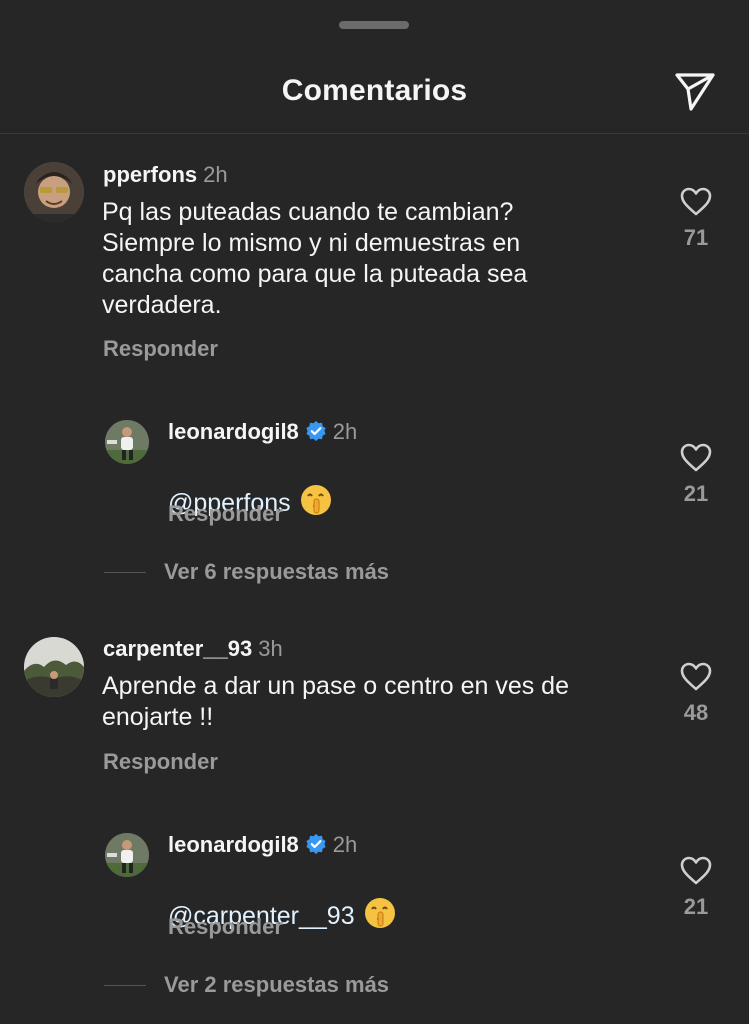  I want to click on drag-handle, so click(374, 25).